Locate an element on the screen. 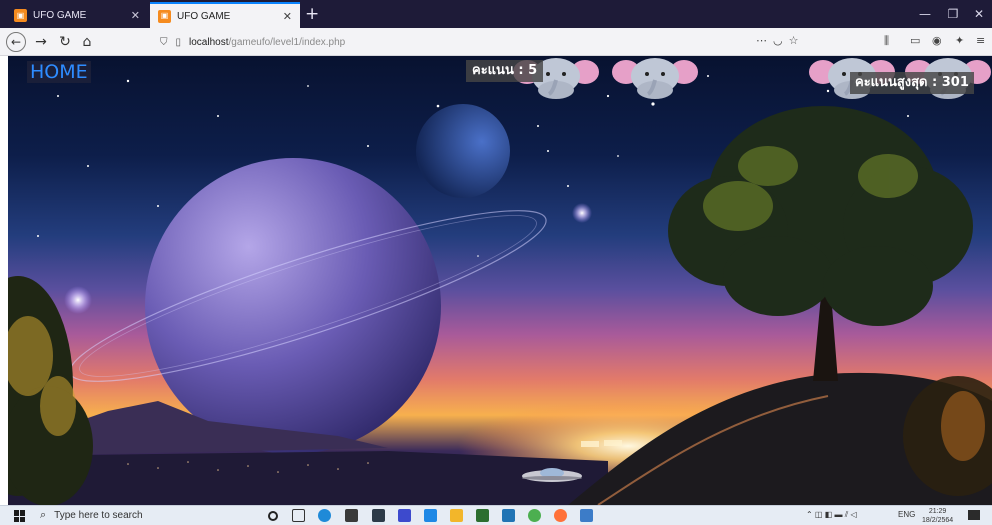 This screenshot has height=525, width=992. sidebar-icon: ▭ is located at coordinates (915, 40).